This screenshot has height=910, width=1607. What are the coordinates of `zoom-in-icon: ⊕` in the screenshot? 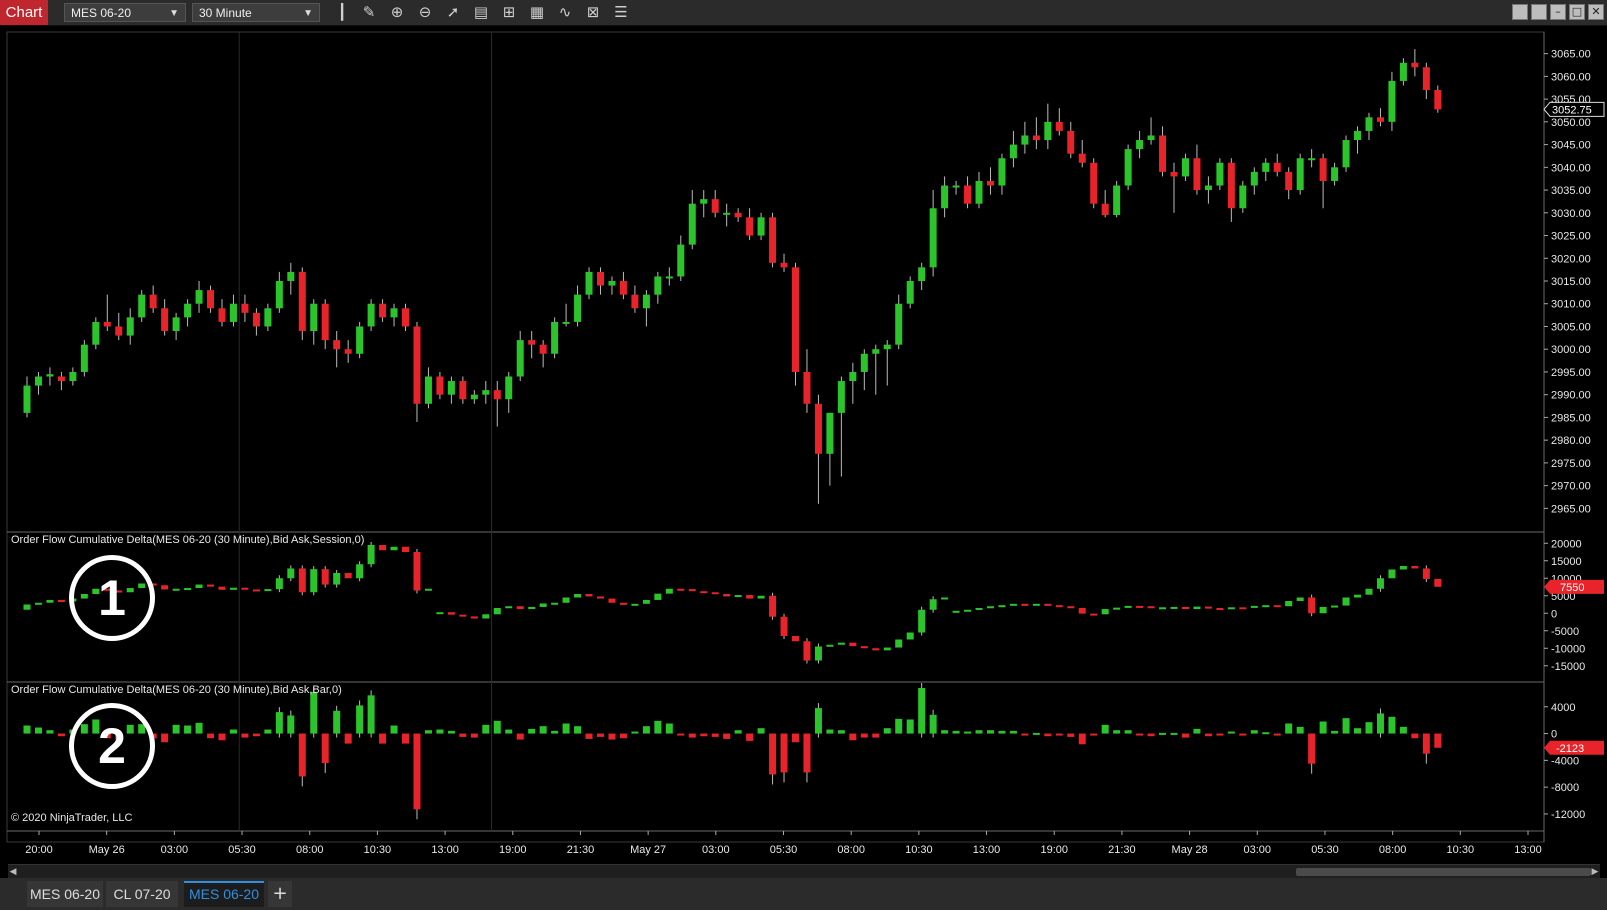 It's located at (397, 12).